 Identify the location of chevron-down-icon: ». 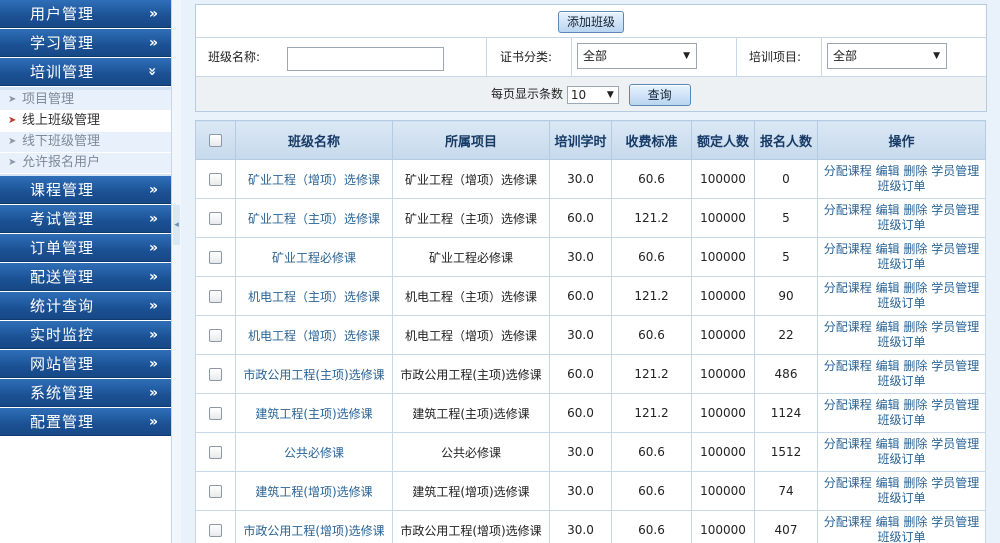
(151, 72).